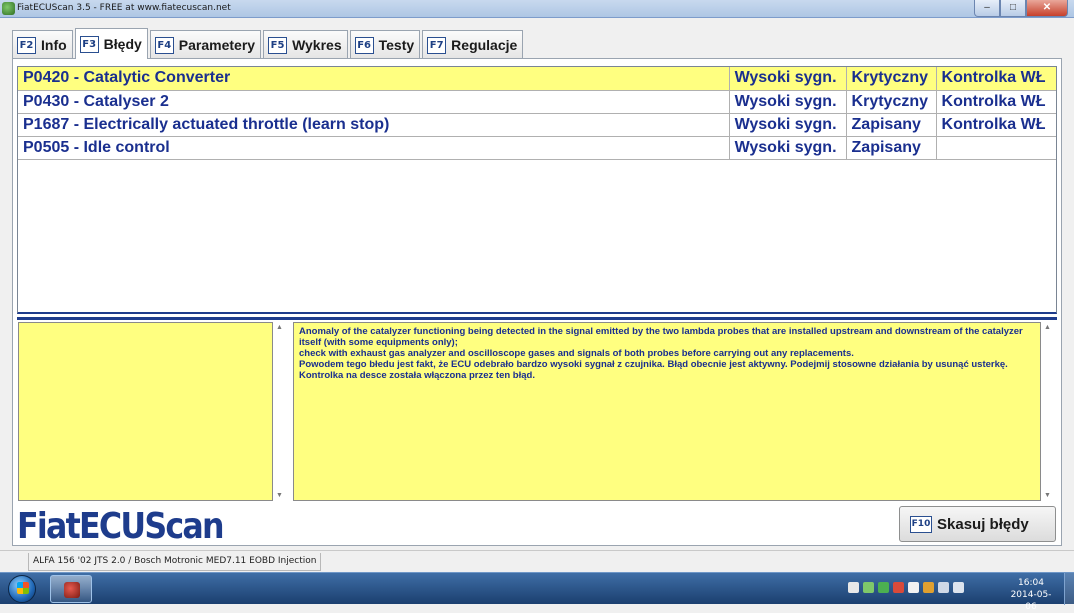 This screenshot has height=613, width=1074. What do you see at coordinates (983, 524) in the screenshot?
I see `clear-errors-label: Skasuj błędy` at bounding box center [983, 524].